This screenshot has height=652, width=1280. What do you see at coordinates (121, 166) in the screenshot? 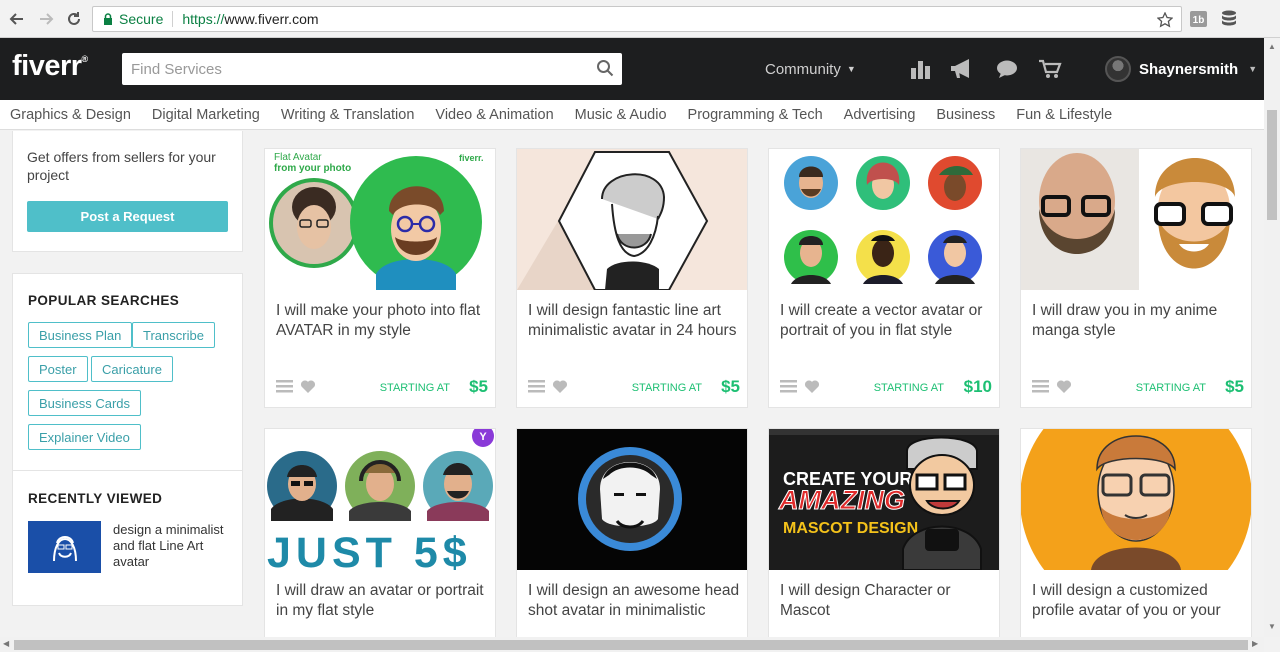
I see `offers-text: Get offers from sellers for your project` at bounding box center [121, 166].